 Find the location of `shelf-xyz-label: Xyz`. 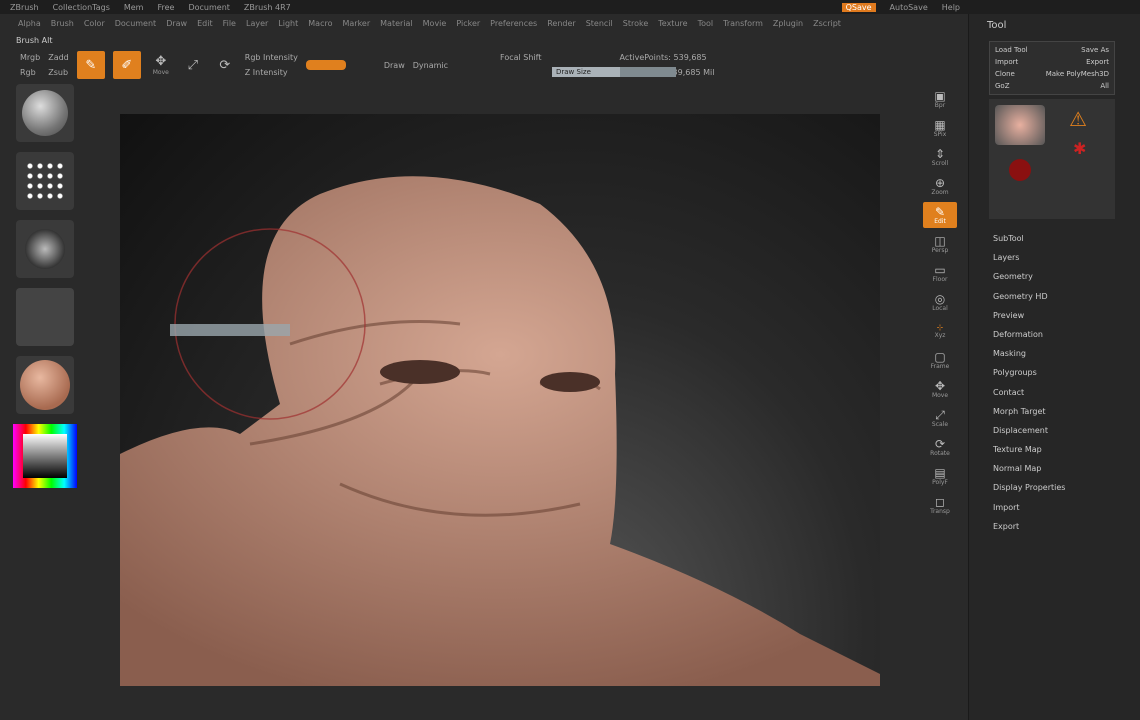

shelf-xyz-label: Xyz is located at coordinates (940, 335).